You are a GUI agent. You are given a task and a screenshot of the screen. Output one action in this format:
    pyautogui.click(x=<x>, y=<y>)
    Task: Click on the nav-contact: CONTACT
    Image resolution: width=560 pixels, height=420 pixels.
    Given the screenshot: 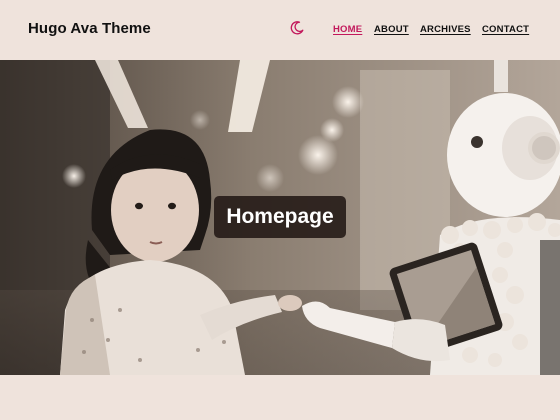 What is the action you would take?
    pyautogui.click(x=505, y=29)
    